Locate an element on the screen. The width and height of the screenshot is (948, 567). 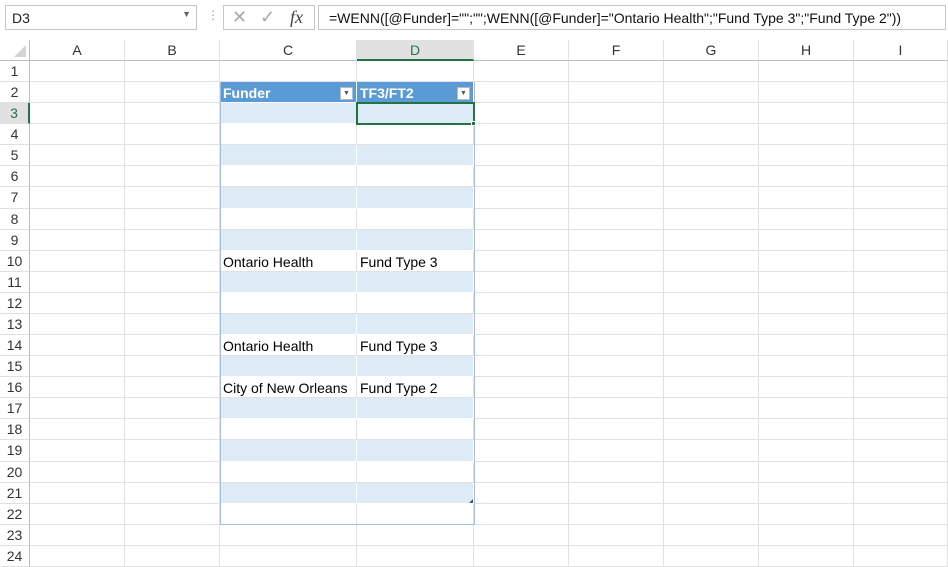
cell-B8 is located at coordinates (172, 219).